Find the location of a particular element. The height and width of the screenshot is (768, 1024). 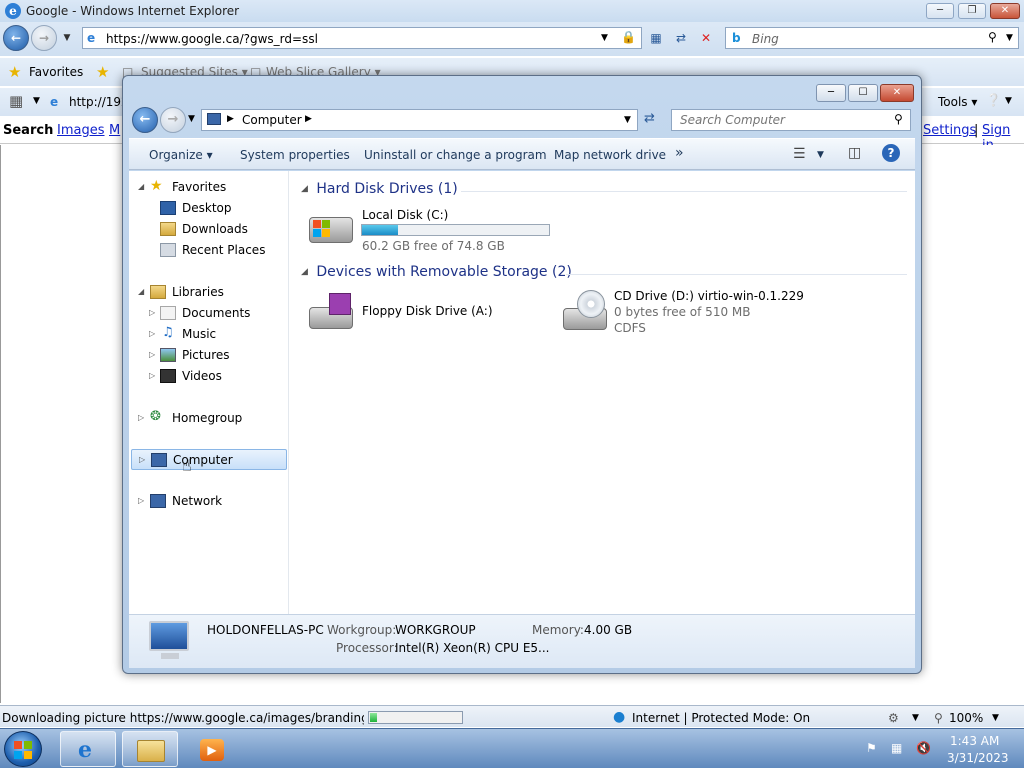

preview-pane-icon: ◫ is located at coordinates (854, 153).